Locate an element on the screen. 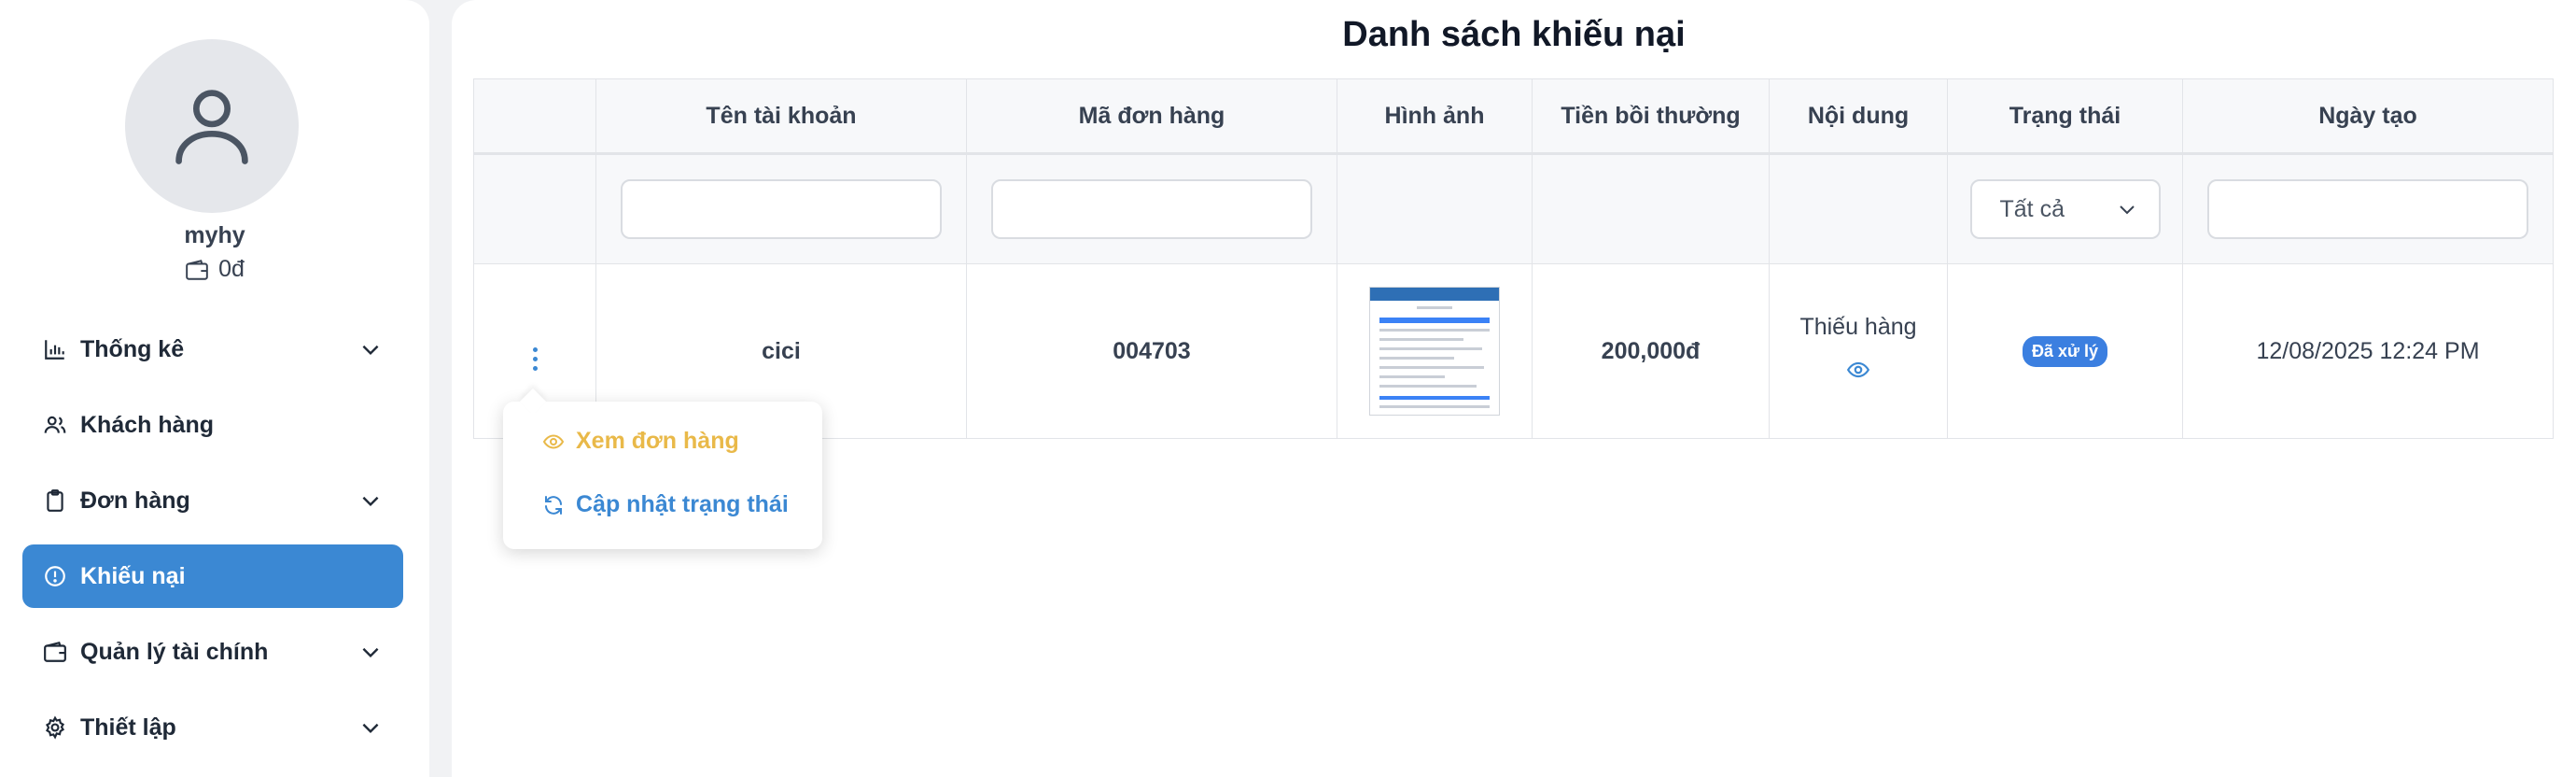  filter-cell-order-code is located at coordinates (1151, 208).